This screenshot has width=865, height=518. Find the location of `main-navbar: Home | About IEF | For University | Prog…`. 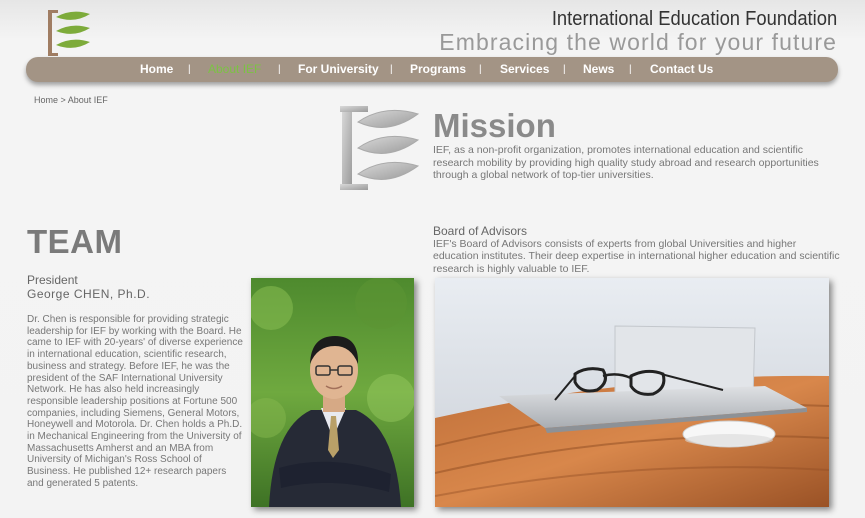

main-navbar: Home | About IEF | For University | Prog… is located at coordinates (432, 69).